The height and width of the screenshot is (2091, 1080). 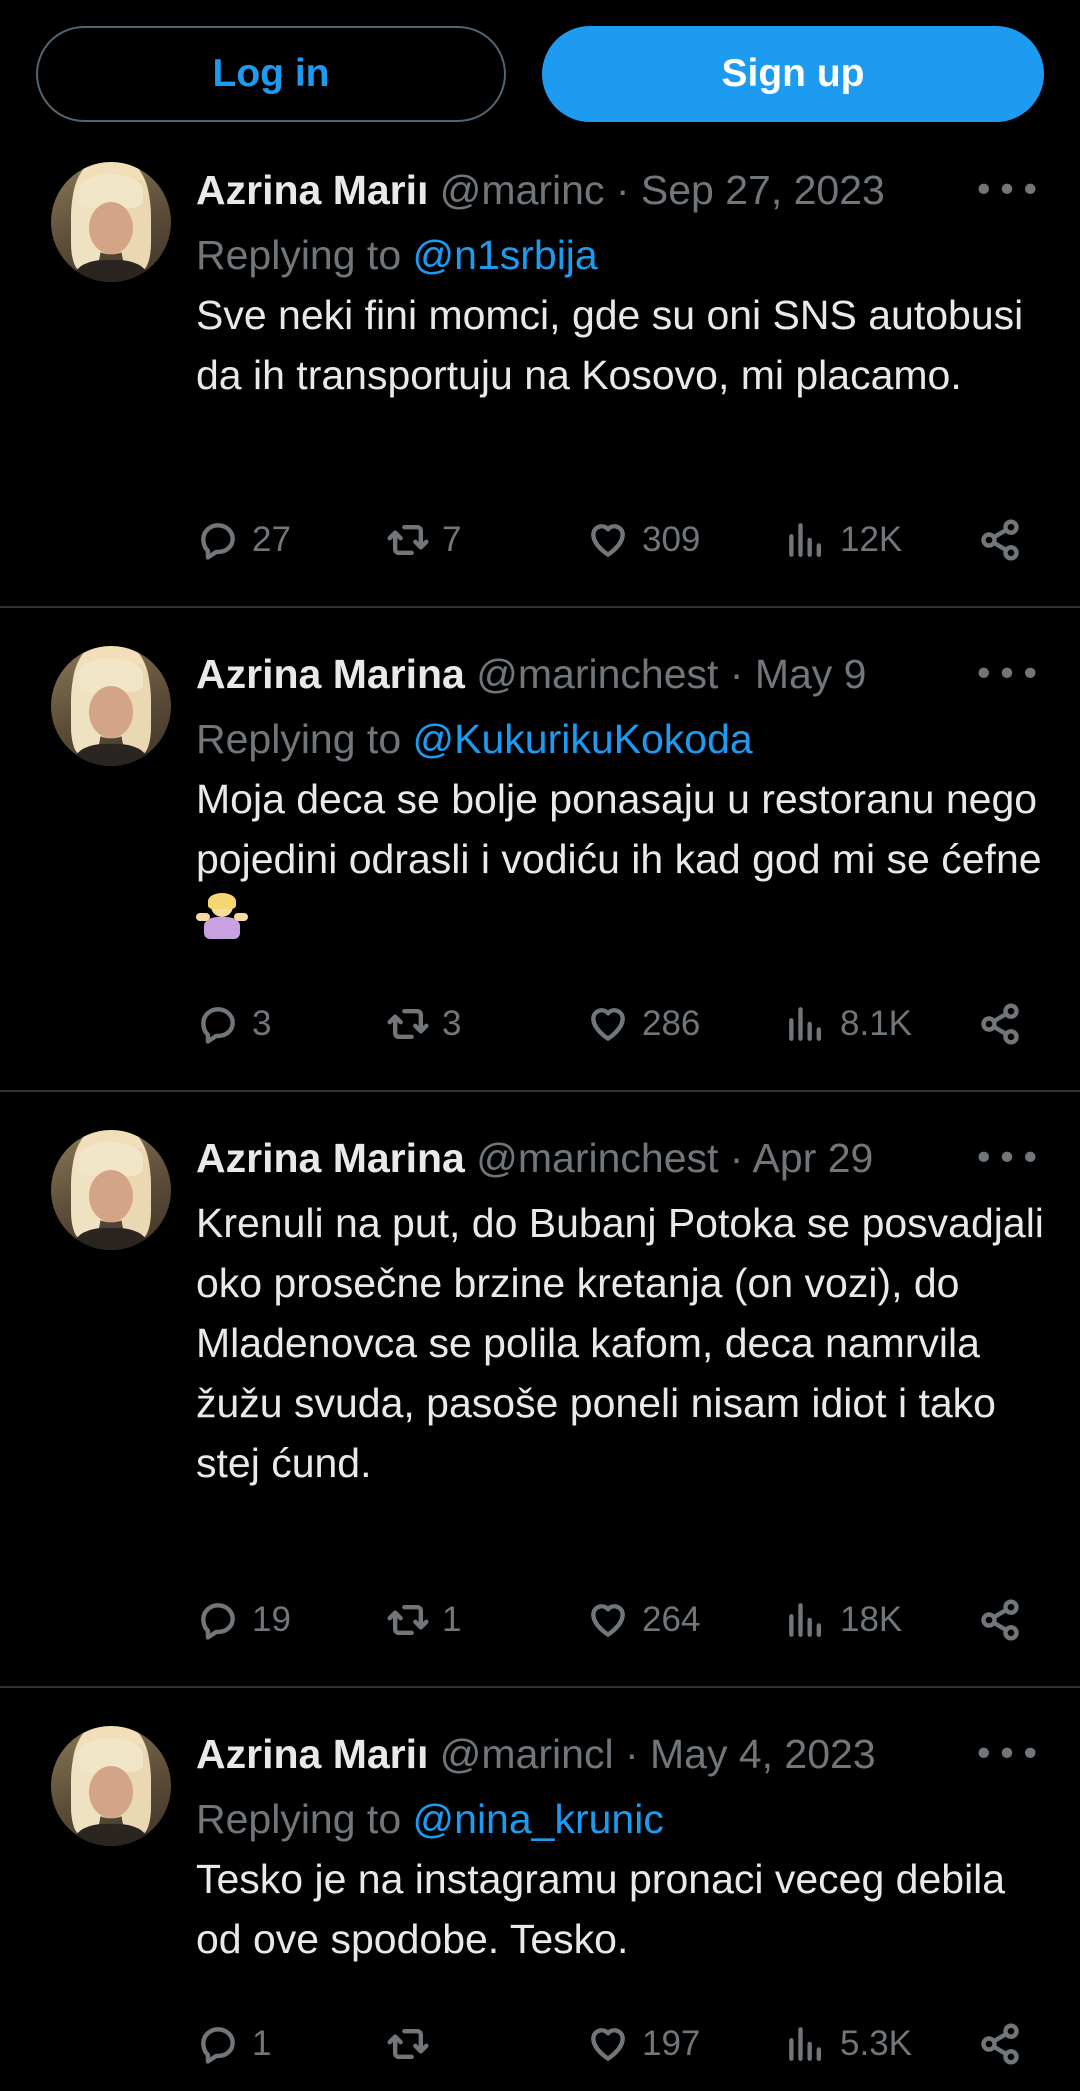 I want to click on like-button: 197, so click(x=643, y=2044).